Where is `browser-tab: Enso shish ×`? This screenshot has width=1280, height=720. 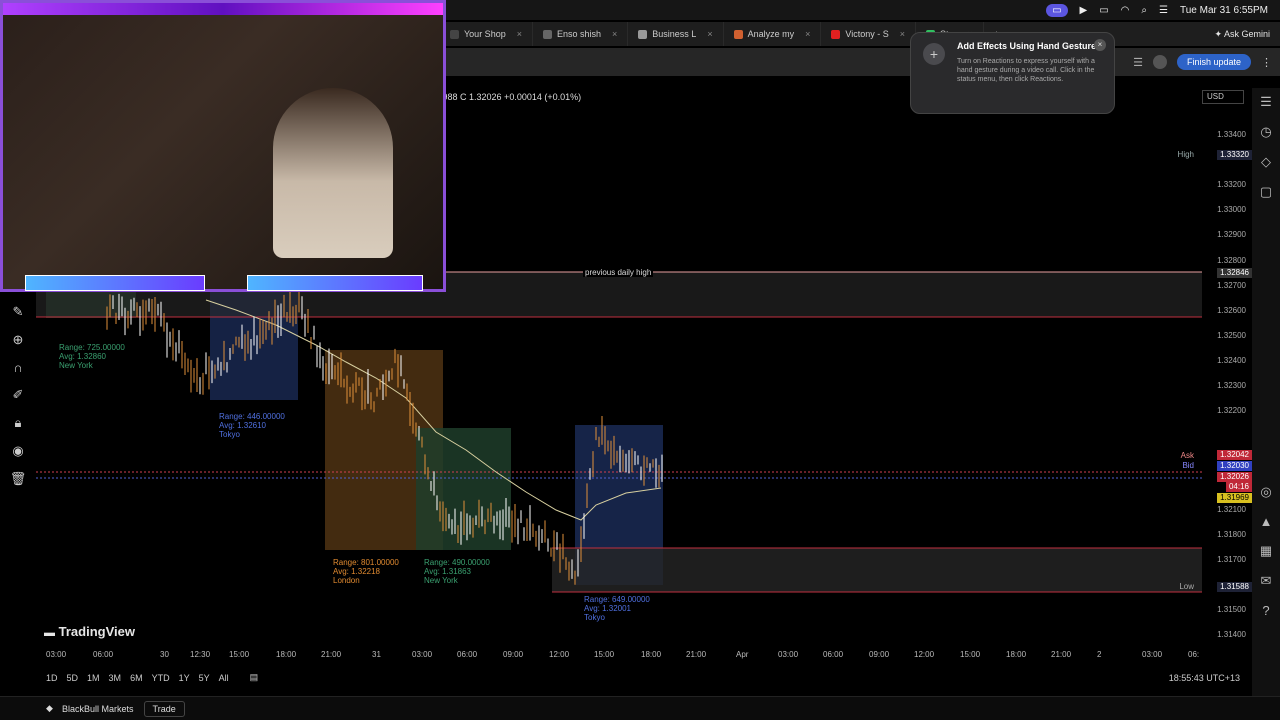
browser-tab: Enso shish × is located at coordinates (581, 34).